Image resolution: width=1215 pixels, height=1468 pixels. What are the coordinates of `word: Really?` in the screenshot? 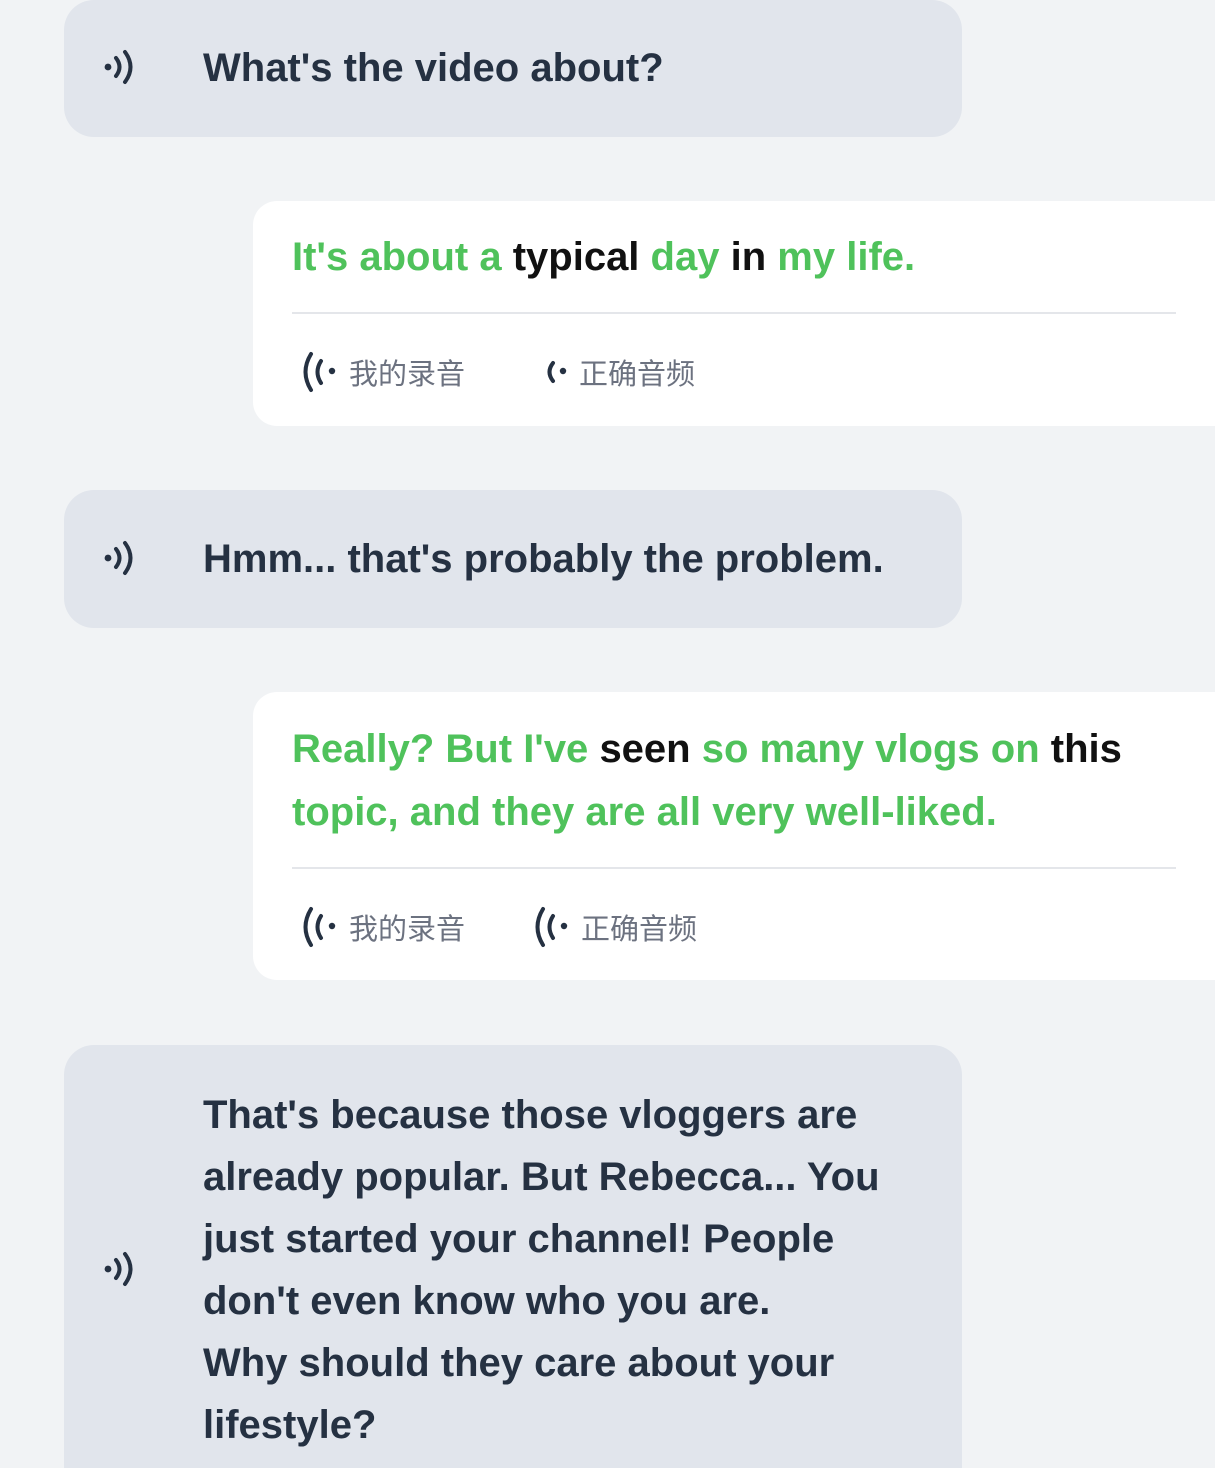 It's located at (363, 749).